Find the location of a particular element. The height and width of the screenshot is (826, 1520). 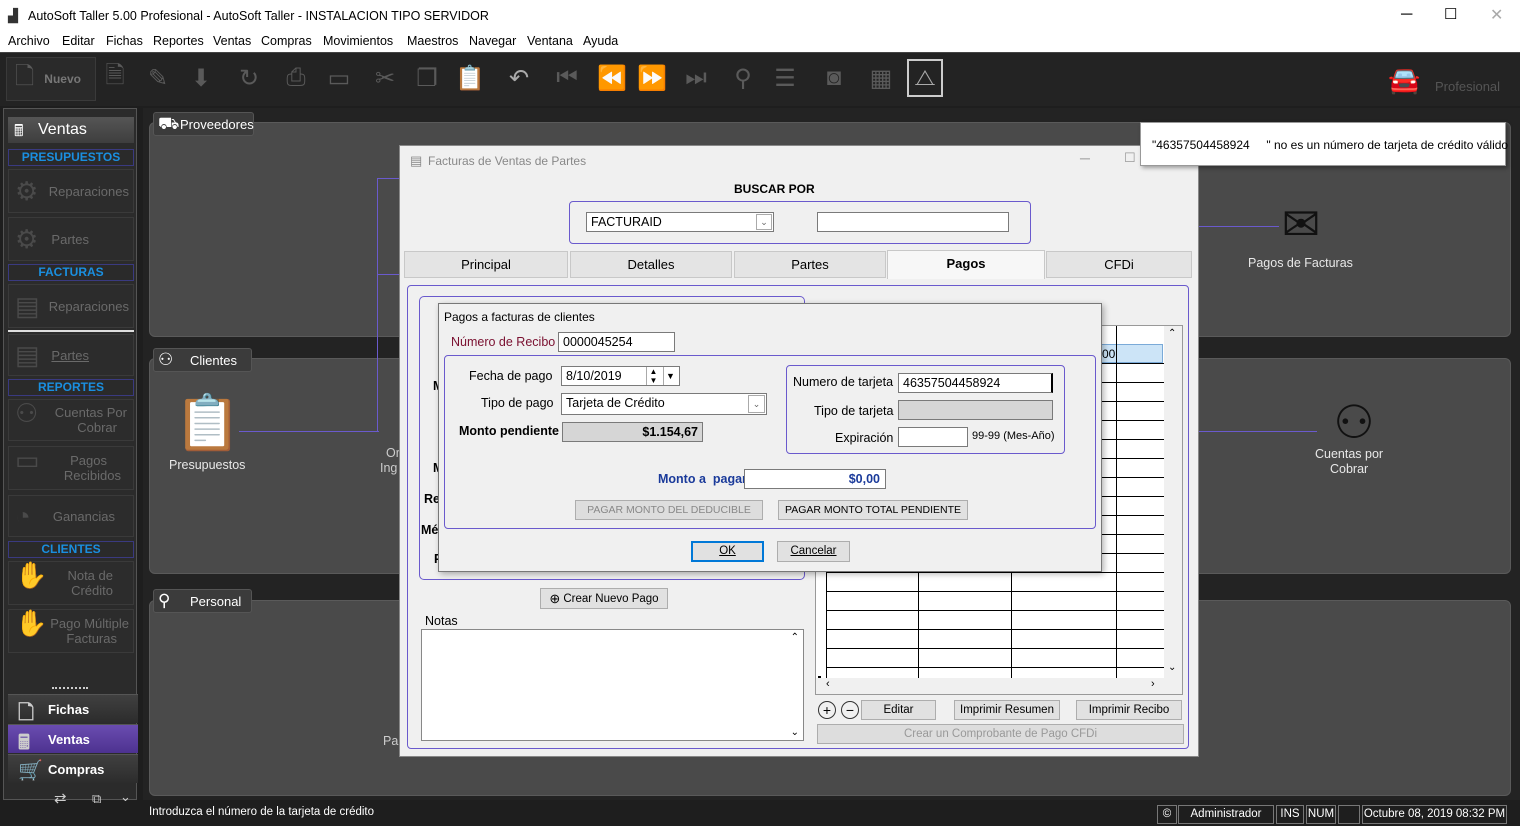

crear-comprobante-button: Crear un Comprobante de Pago CFDi is located at coordinates (1000, 734).